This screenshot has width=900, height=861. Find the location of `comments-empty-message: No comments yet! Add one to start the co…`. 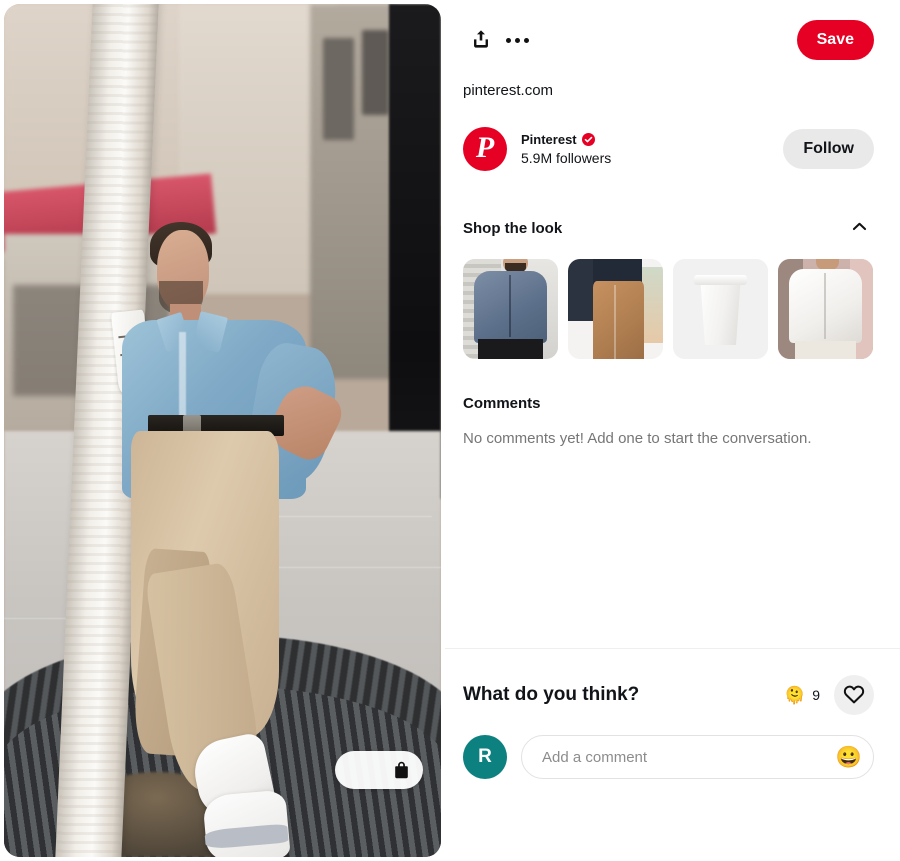

comments-empty-message: No comments yet! Add one to start the co… is located at coordinates (637, 438).